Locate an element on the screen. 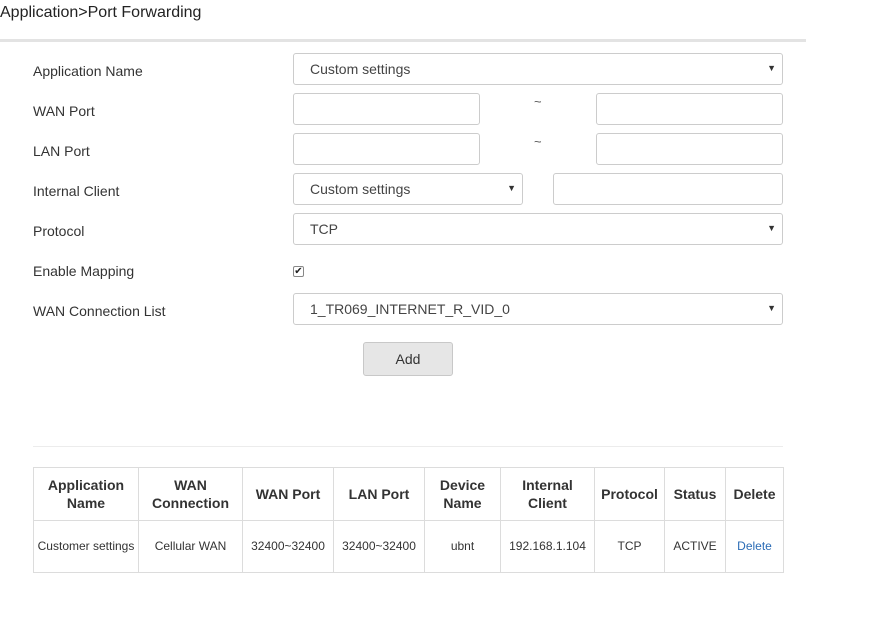  cell-protocol: TCP is located at coordinates (629, 546).